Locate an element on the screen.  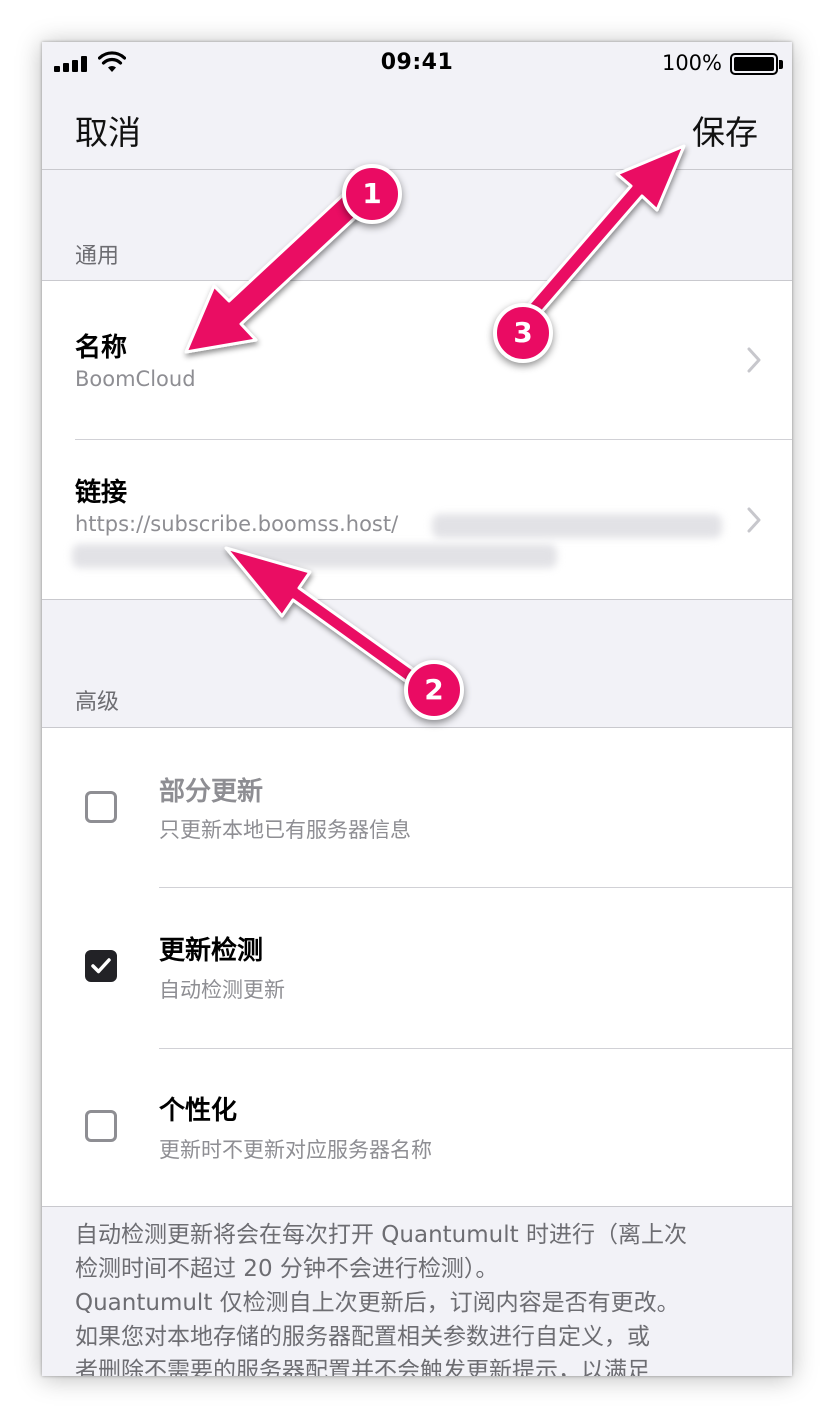
footer-line: Quantumult 仅检测自上次更新后，订阅内容是否有更改。 is located at coordinates (377, 1303).